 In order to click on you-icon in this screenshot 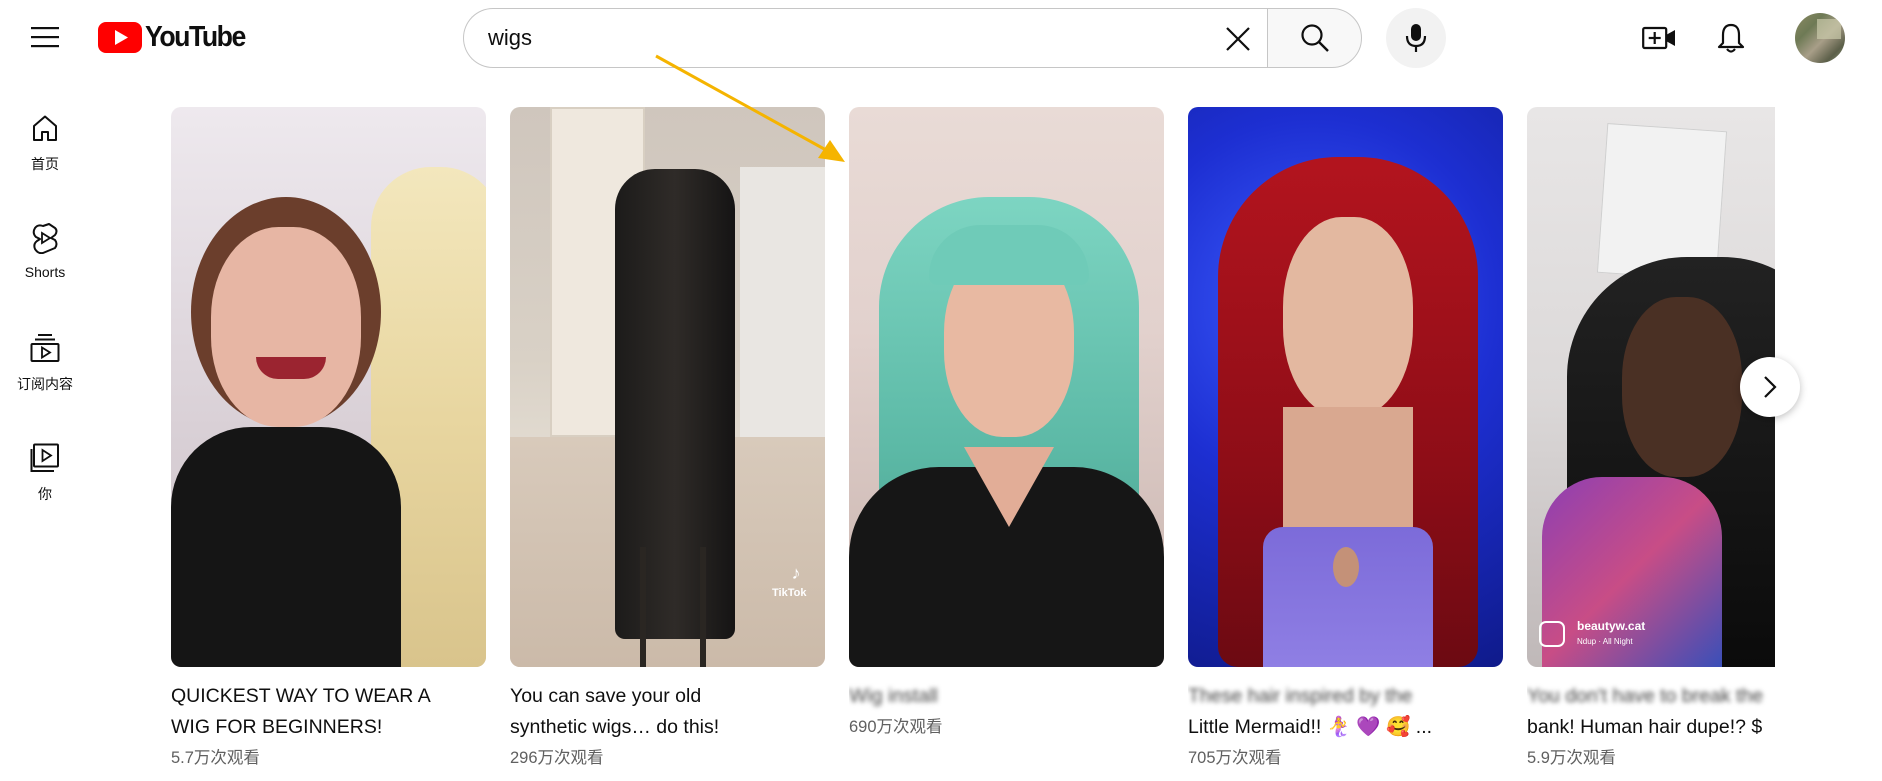, I will do `click(44, 457)`.